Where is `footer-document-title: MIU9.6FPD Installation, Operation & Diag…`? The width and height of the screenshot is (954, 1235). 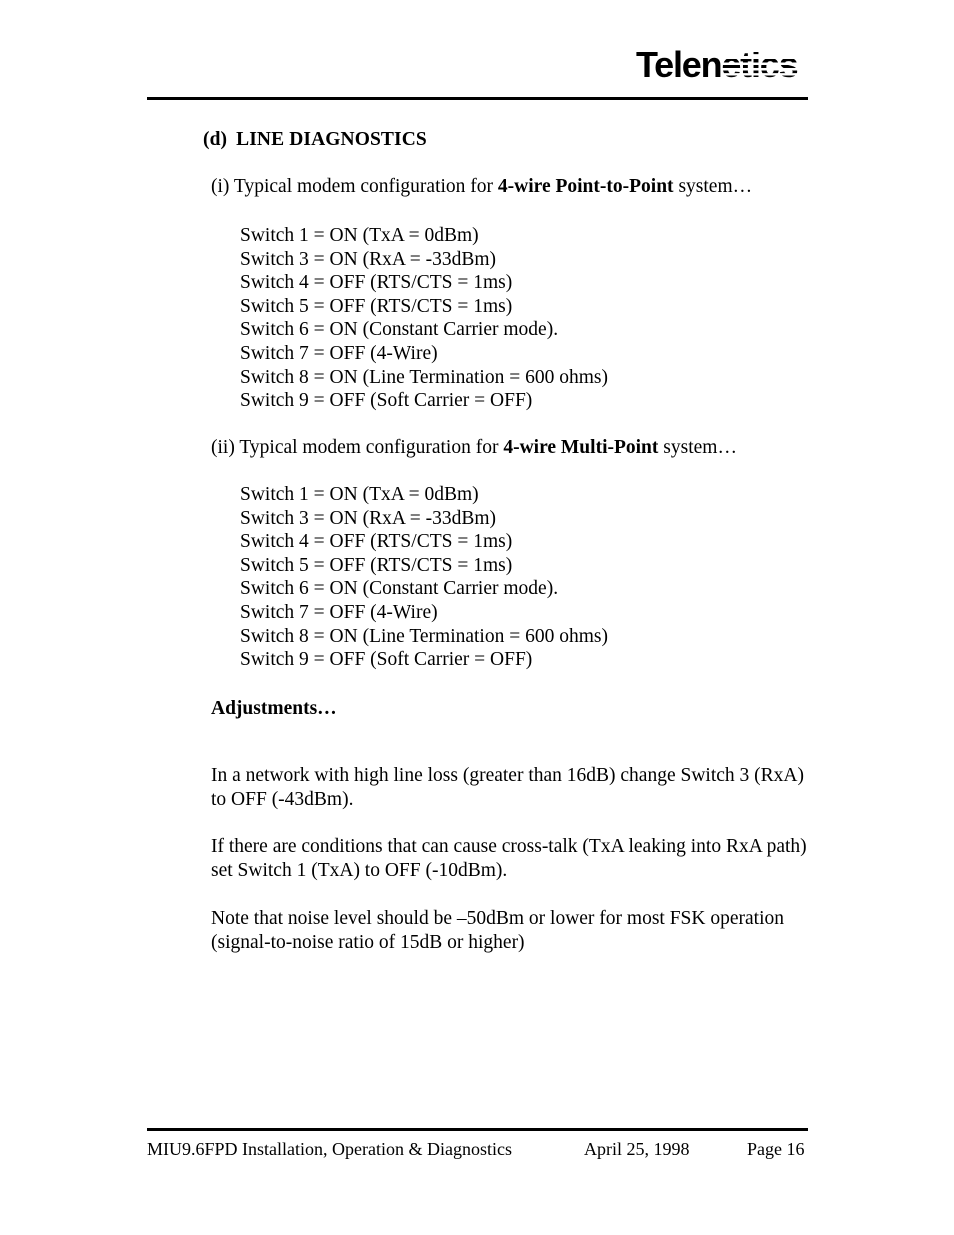 footer-document-title: MIU9.6FPD Installation, Operation & Diag… is located at coordinates (329, 1149).